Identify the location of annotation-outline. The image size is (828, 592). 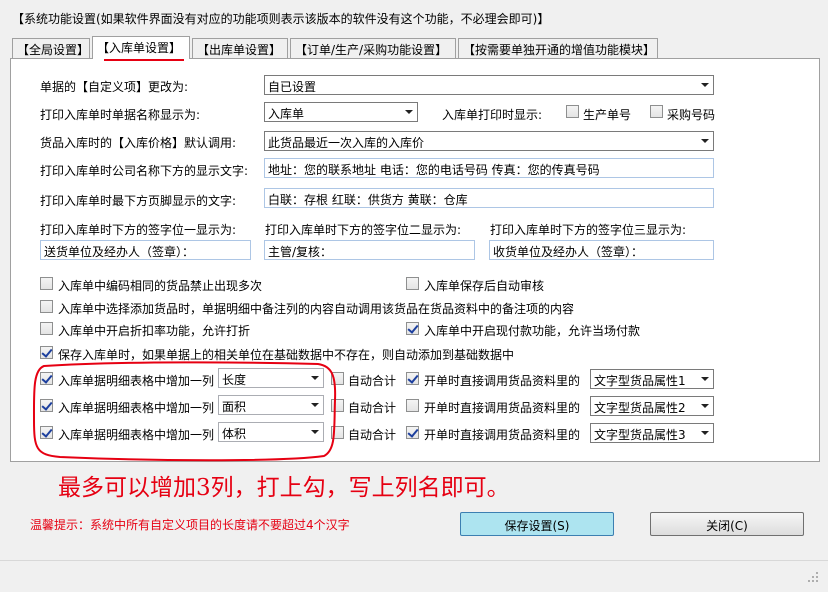
(184, 411).